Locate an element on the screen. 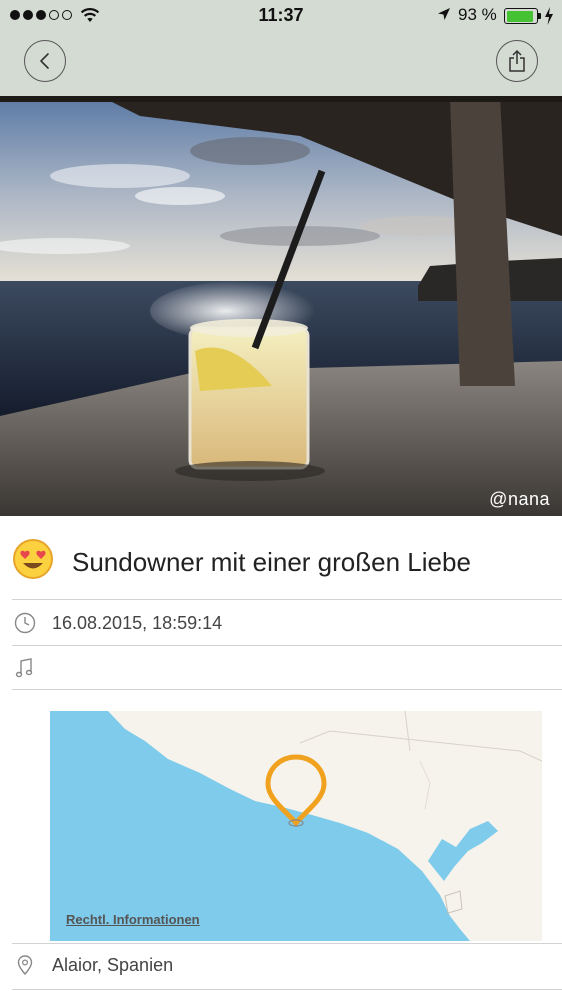  battery-tip is located at coordinates (539, 16).